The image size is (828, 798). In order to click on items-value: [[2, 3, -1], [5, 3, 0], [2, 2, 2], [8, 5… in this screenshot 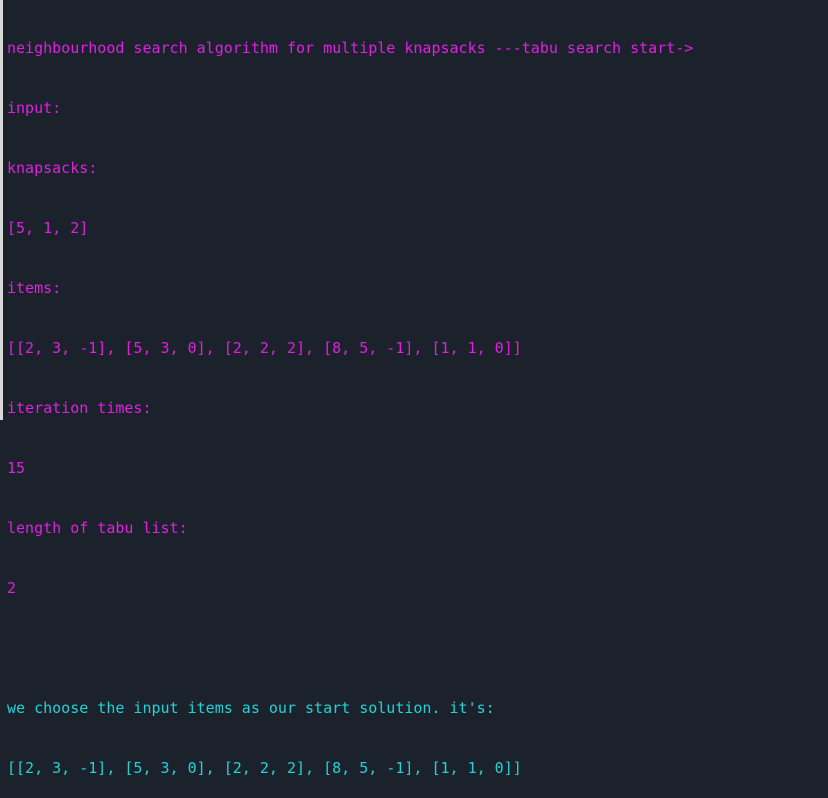, I will do `click(264, 348)`.